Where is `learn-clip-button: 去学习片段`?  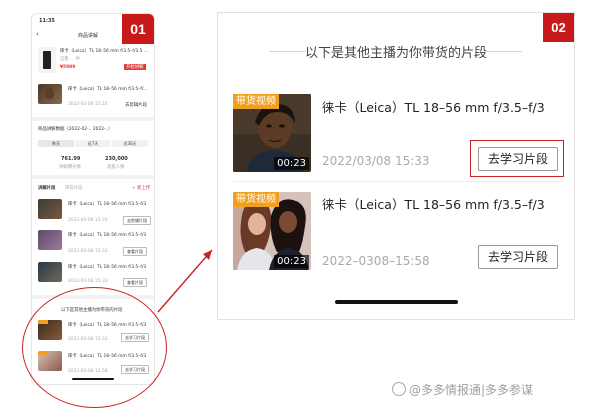 learn-clip-button: 去学习片段 is located at coordinates (518, 257).